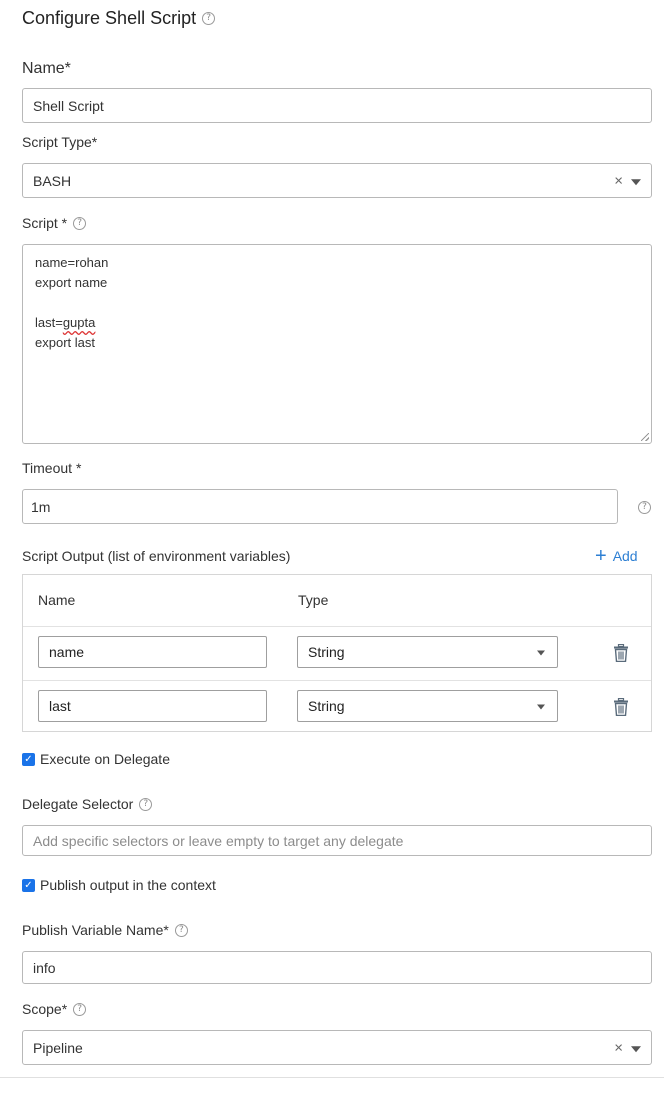  I want to click on resize-handle, so click(645, 437).